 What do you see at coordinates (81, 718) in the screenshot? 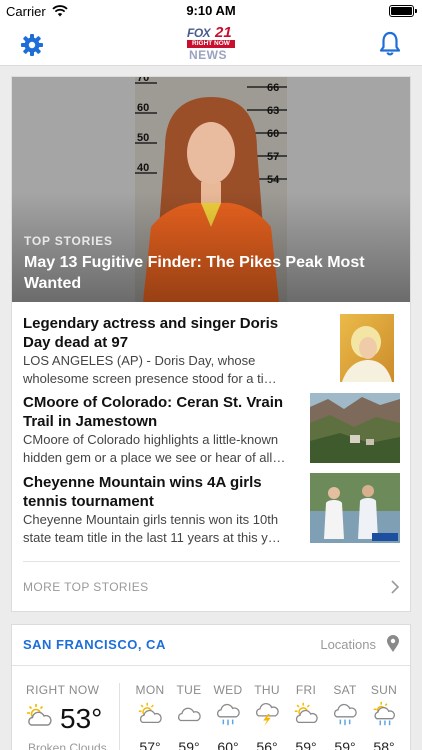
I see `current-temp: 53°` at bounding box center [81, 718].